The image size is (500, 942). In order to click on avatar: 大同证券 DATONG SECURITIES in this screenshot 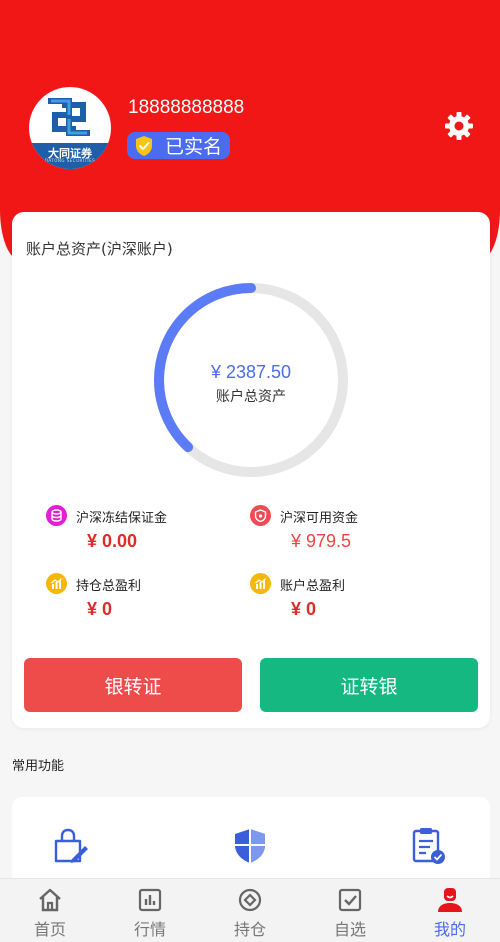, I will do `click(70, 128)`.